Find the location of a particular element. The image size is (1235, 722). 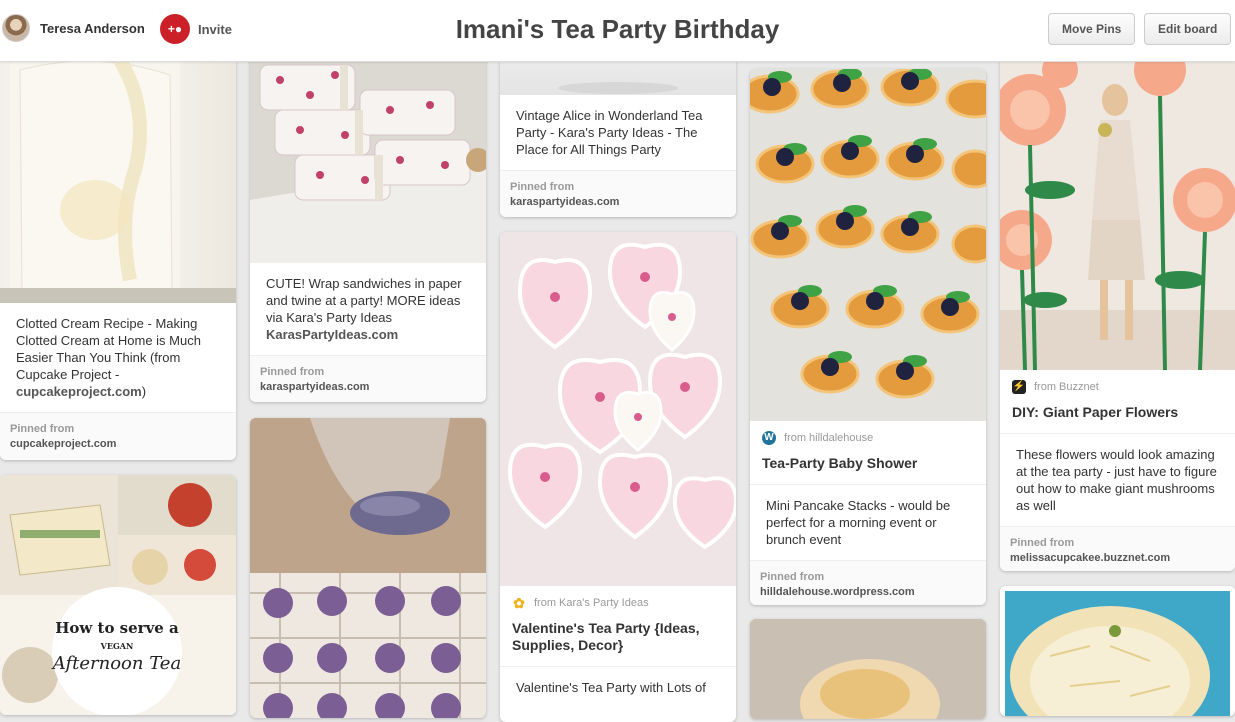

pin-description: Valentine's Tea Party with Lots of is located at coordinates (618, 687).